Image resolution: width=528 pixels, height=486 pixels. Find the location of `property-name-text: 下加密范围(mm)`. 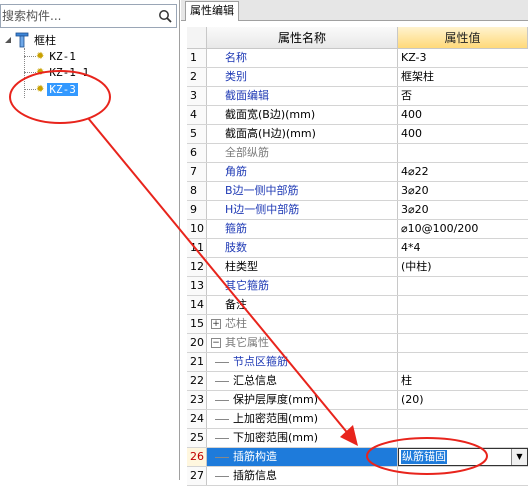

property-name-text: 下加密范围(mm) is located at coordinates (276, 437).